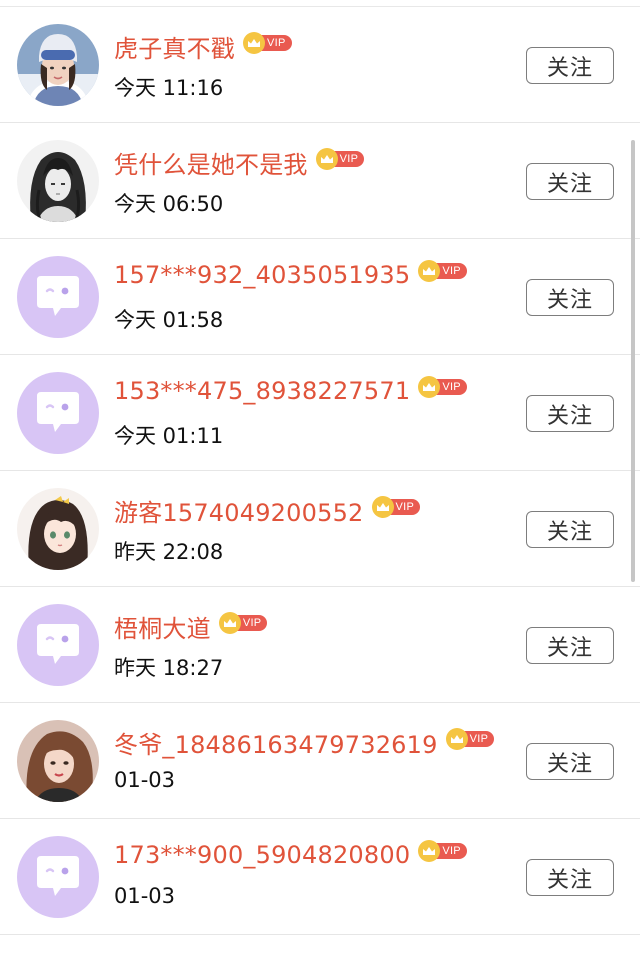  I want to click on visit-time: 昨天 22:08, so click(169, 552).